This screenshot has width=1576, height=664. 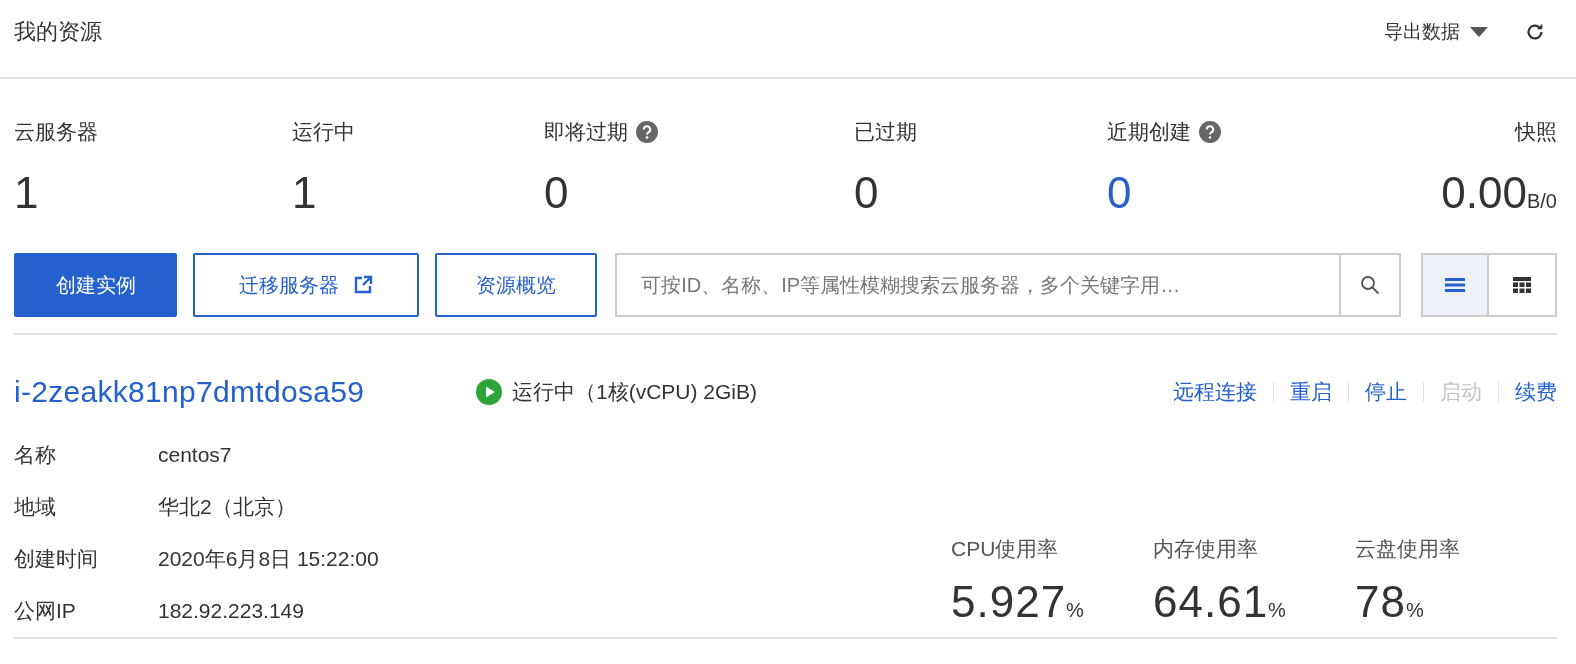 What do you see at coordinates (1009, 602) in the screenshot?
I see `metric-value: 5.927` at bounding box center [1009, 602].